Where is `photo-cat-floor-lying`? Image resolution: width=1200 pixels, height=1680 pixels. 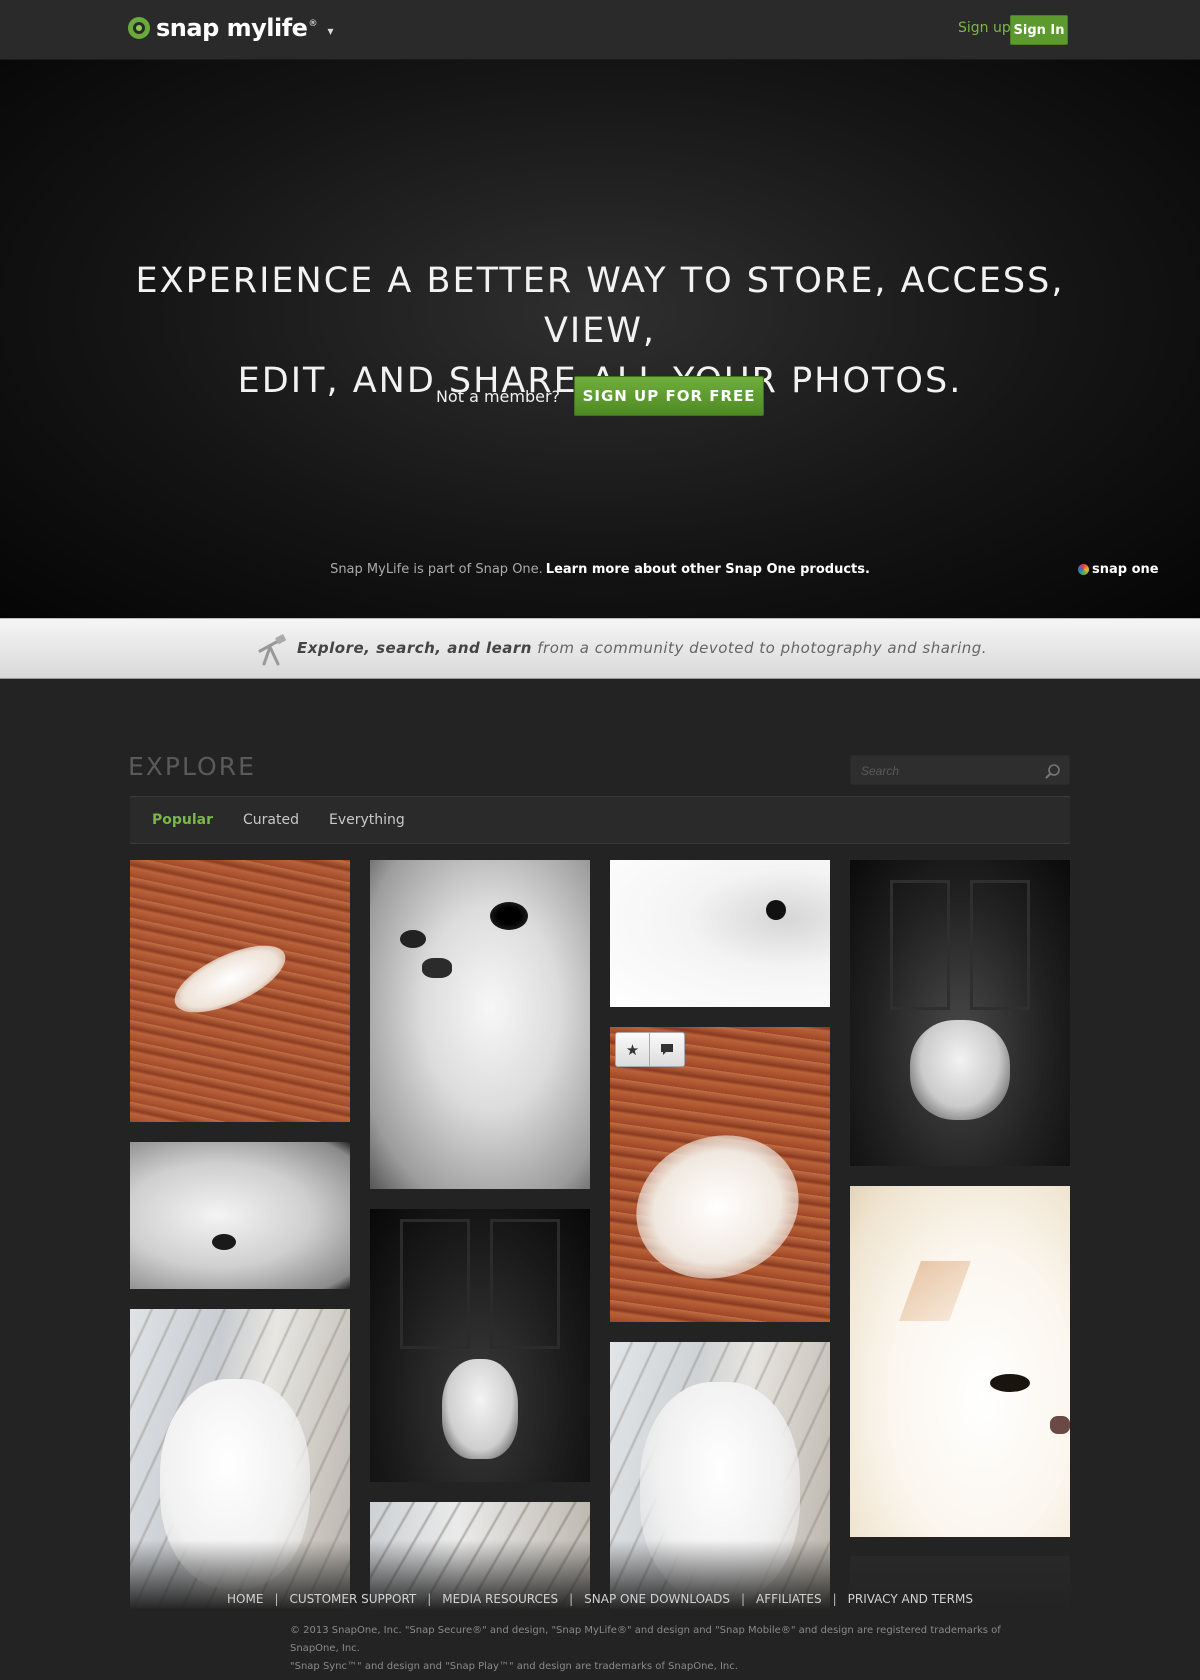 photo-cat-floor-lying is located at coordinates (240, 991).